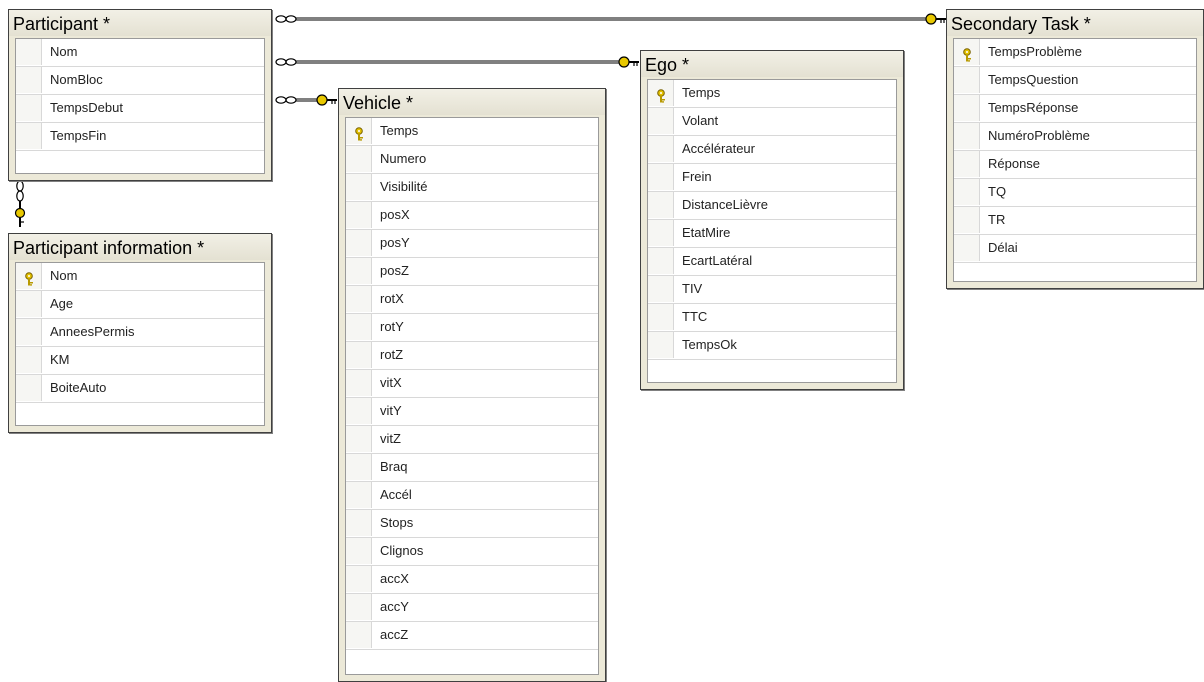 Image resolution: width=1204 pixels, height=682 pixels. What do you see at coordinates (286, 100) in the screenshot?
I see `infinity-icon` at bounding box center [286, 100].